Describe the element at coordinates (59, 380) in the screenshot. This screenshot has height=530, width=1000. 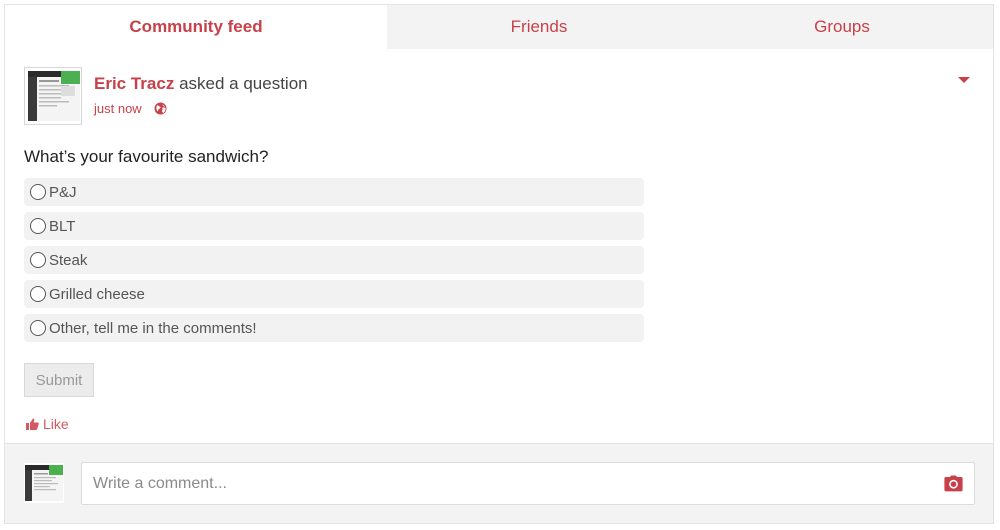
I see `submit-button: Submit` at that location.